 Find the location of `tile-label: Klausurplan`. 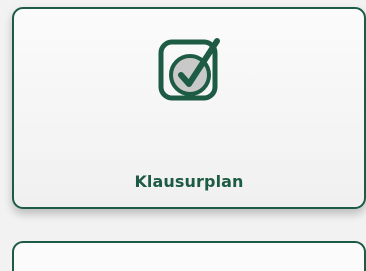

tile-label: Klausurplan is located at coordinates (189, 181).